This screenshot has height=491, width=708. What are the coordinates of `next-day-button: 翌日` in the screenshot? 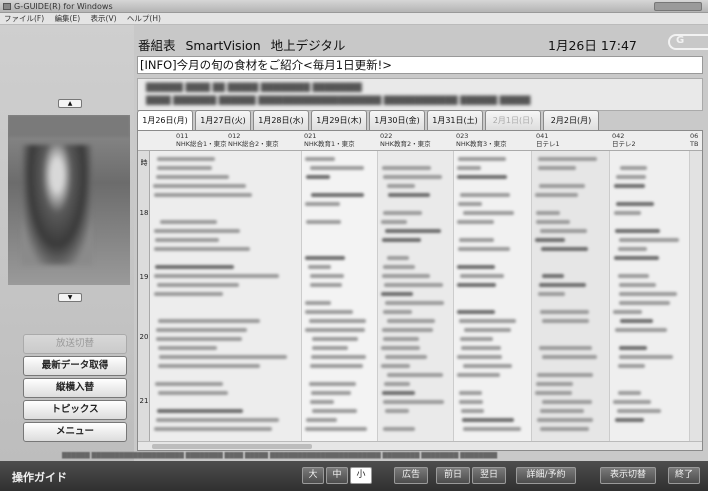 It's located at (489, 475).